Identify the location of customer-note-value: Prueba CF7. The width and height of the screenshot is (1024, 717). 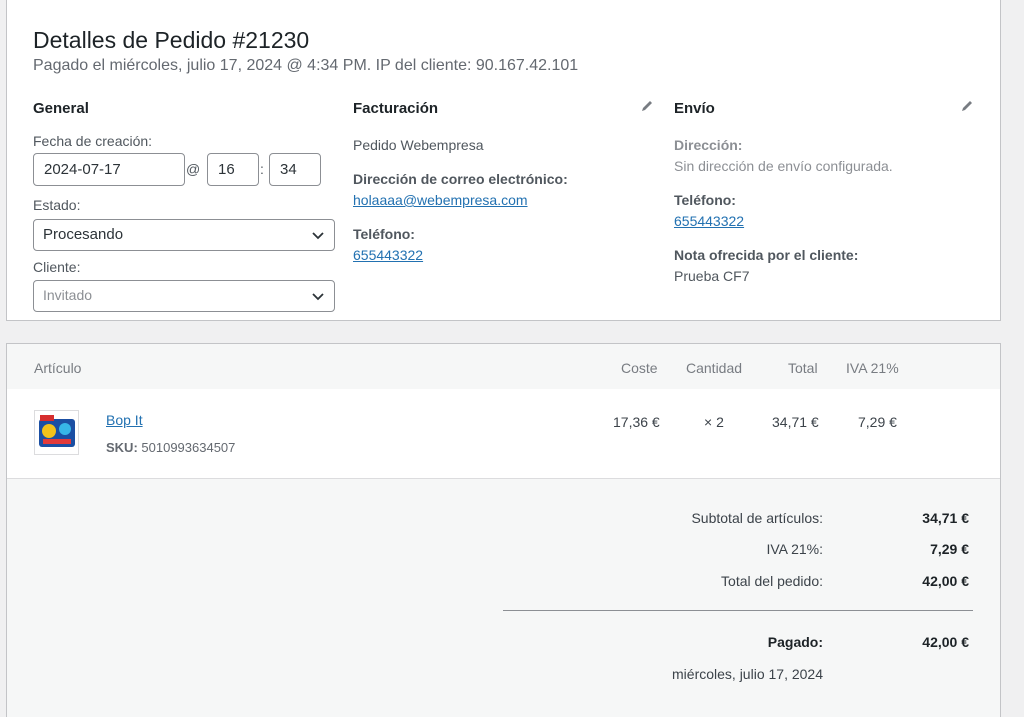
(712, 276).